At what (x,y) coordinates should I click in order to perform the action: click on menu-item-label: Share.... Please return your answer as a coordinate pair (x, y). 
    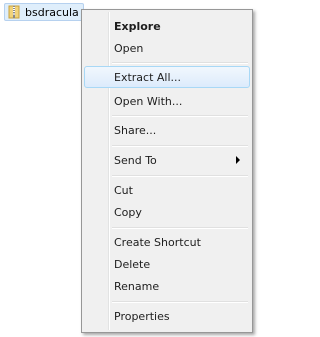
    Looking at the image, I should click on (135, 130).